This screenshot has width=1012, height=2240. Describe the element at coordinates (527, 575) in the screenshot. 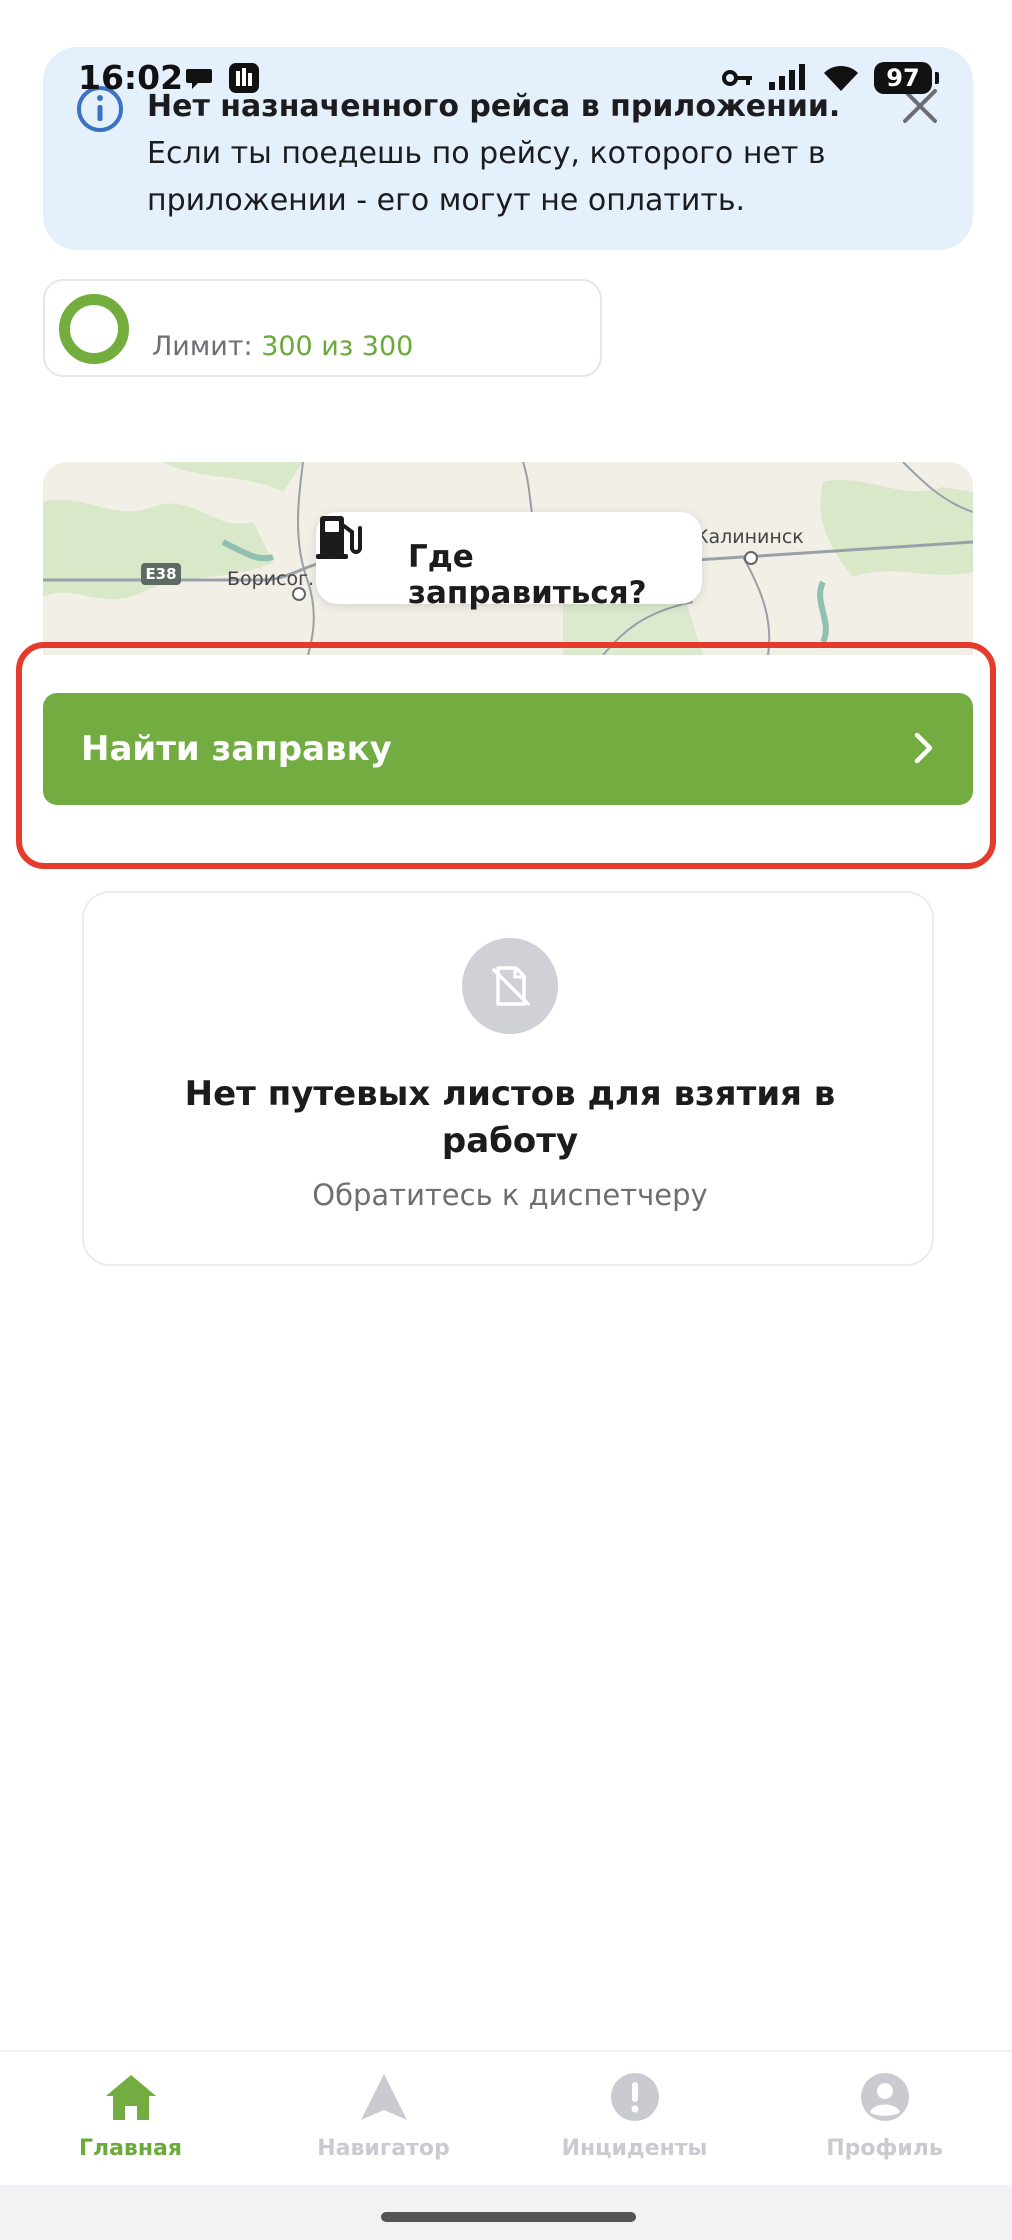

I see `where-to-refuel-label: Где заправиться?` at that location.